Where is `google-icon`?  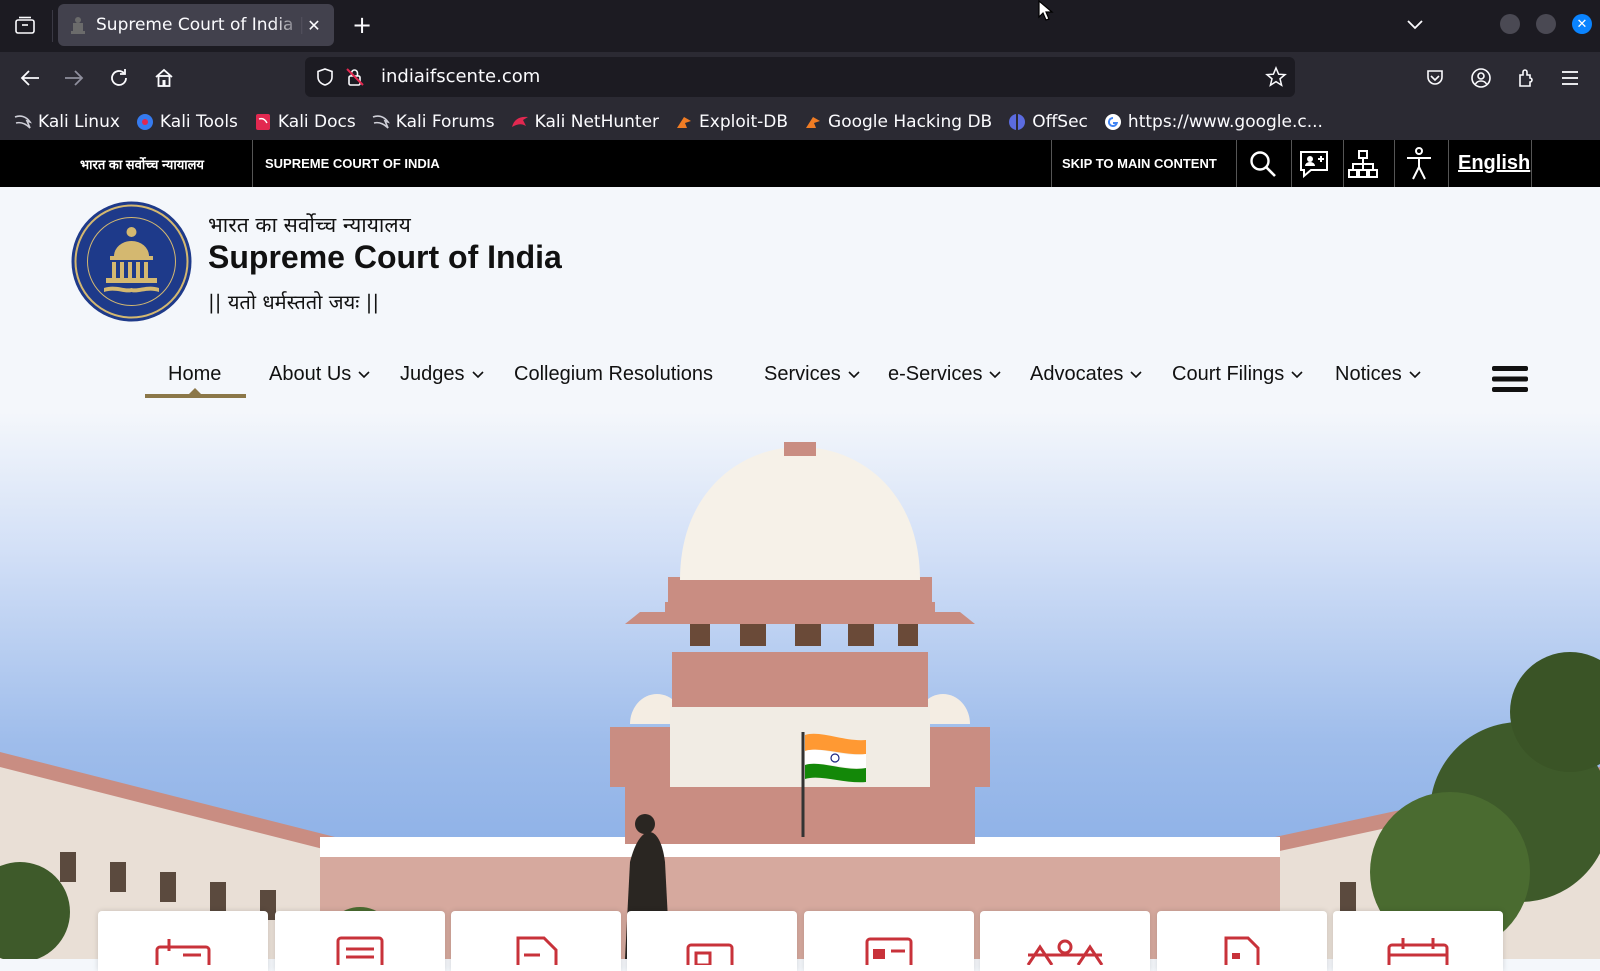
google-icon is located at coordinates (1113, 122).